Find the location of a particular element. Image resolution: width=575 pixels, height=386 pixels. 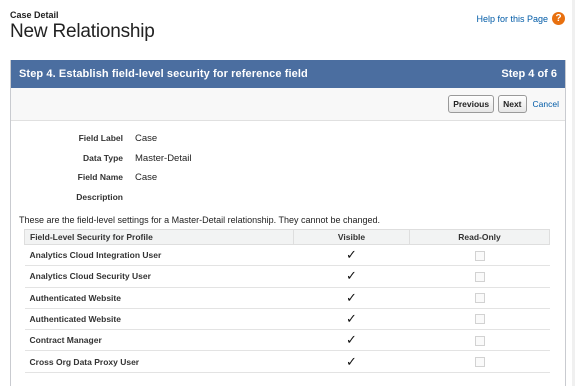

field-name-label: Field Name is located at coordinates (100, 177).